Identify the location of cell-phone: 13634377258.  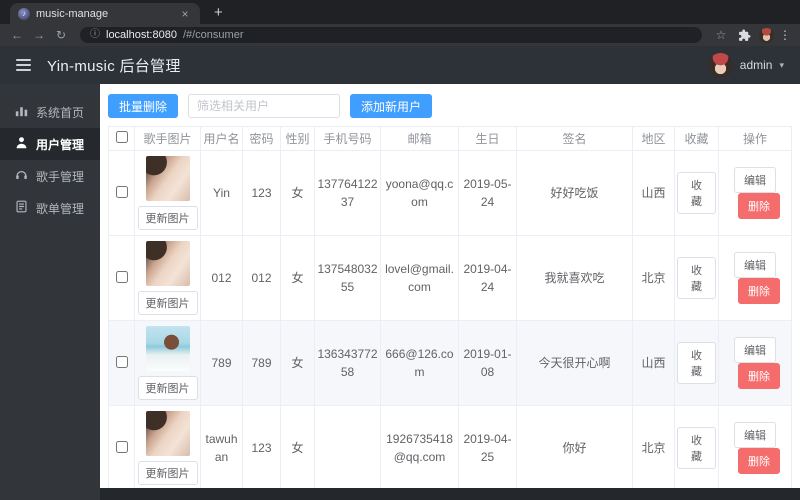
(347, 363).